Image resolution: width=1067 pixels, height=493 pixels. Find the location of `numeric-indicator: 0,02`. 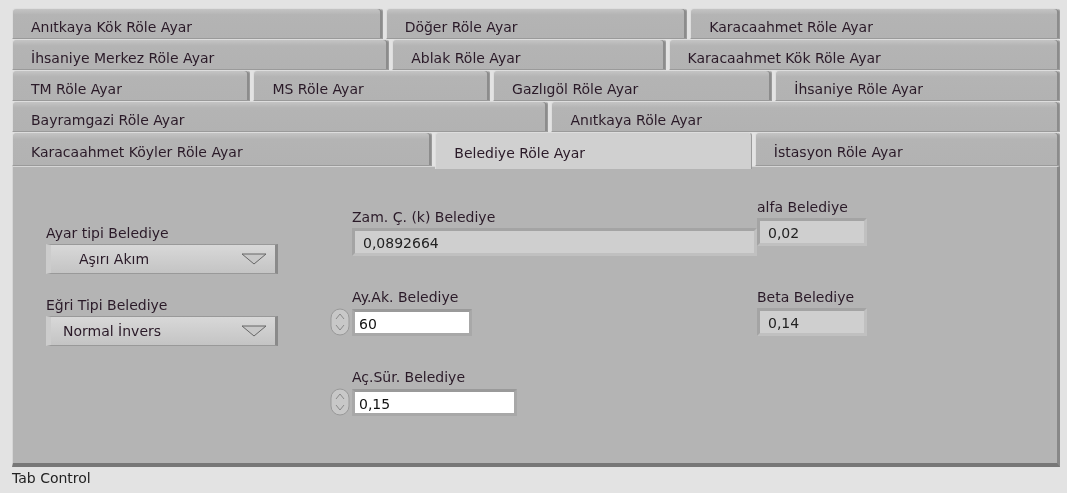

numeric-indicator: 0,02 is located at coordinates (812, 232).